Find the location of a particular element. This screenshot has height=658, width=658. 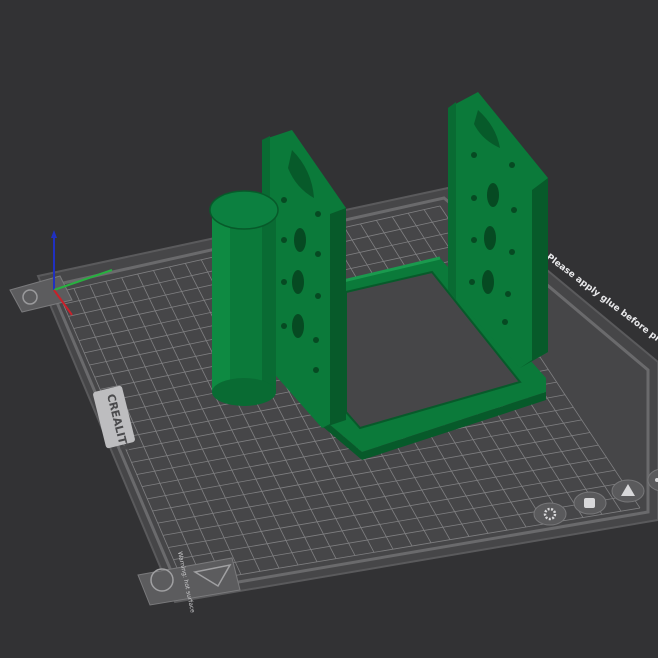

arrange-icon is located at coordinates (589, 503).